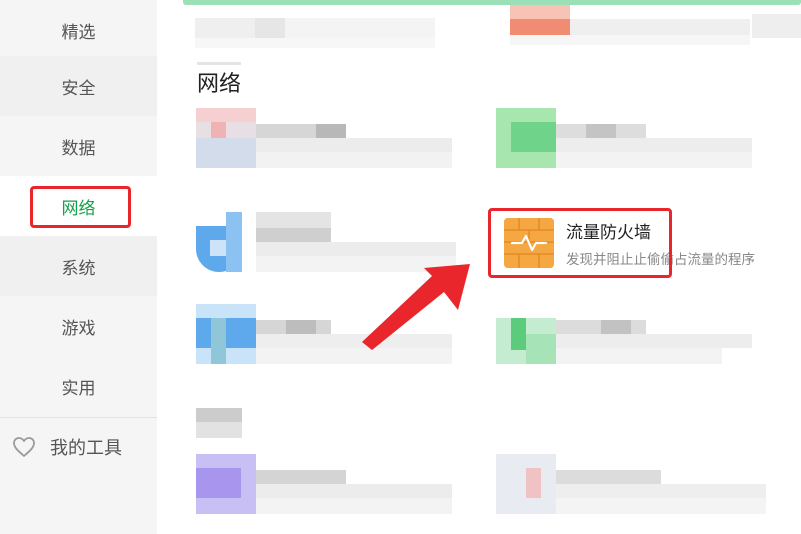 Image resolution: width=801 pixels, height=534 pixels. I want to click on sidebar-item-security: 安全, so click(78, 86).